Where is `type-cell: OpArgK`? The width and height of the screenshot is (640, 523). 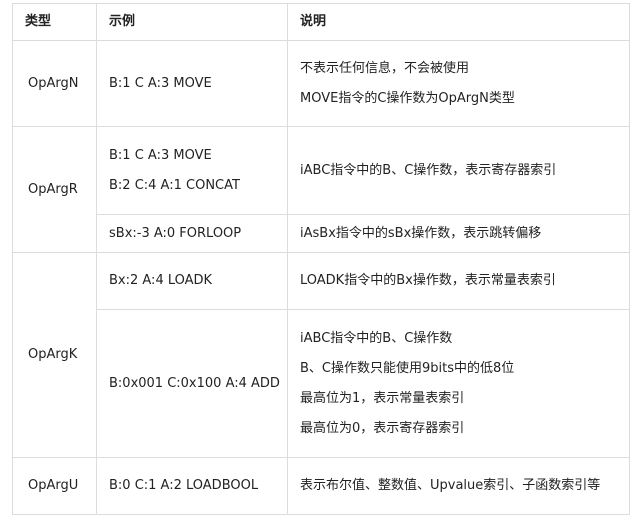 type-cell: OpArgK is located at coordinates (54, 355).